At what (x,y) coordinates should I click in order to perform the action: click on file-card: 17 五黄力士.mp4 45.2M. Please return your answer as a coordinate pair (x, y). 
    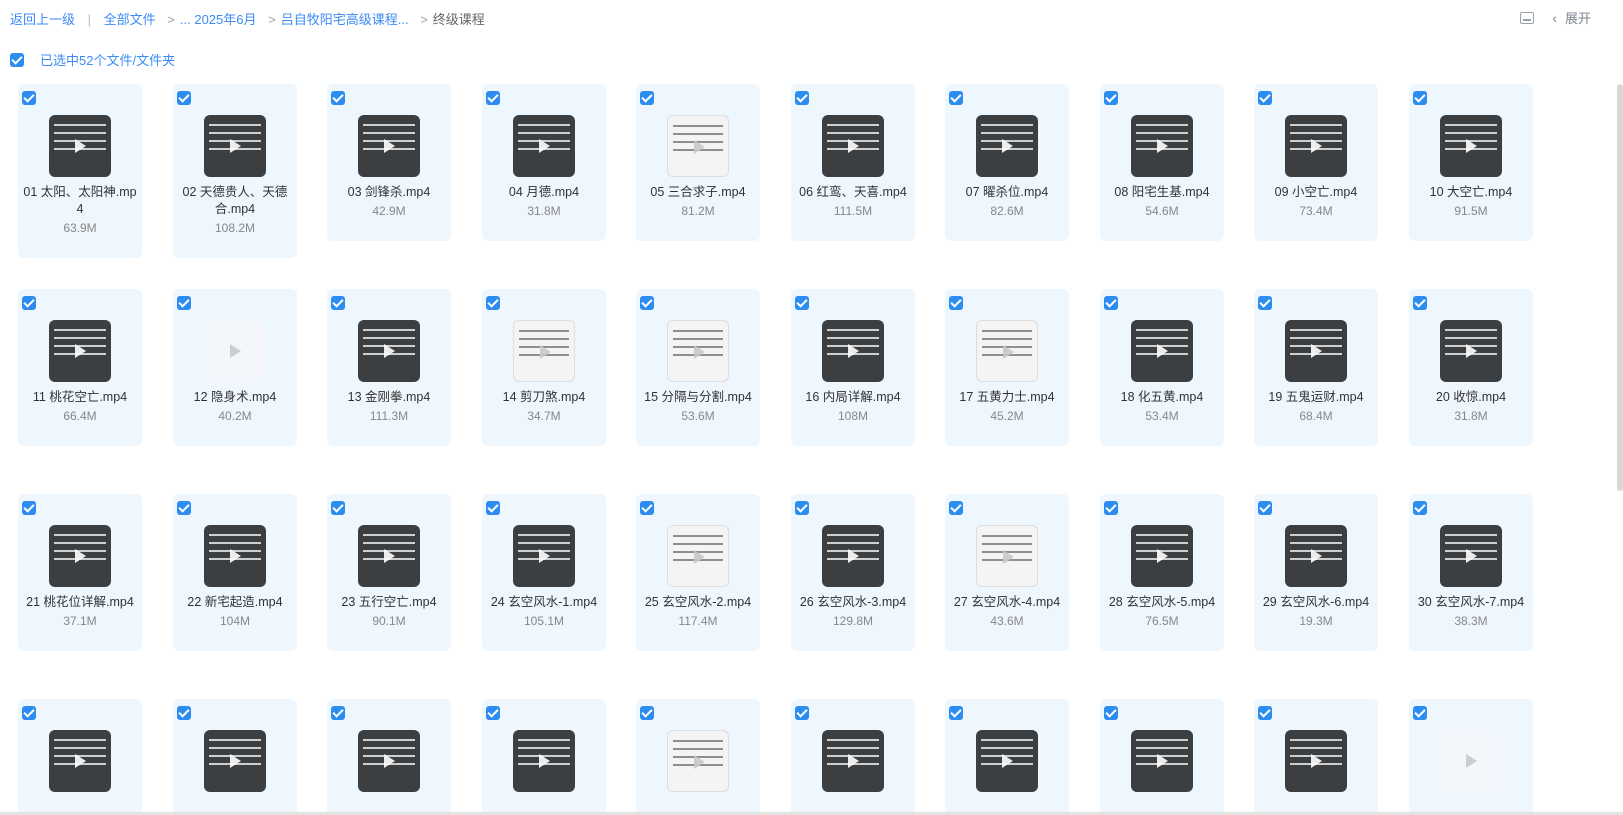
    Looking at the image, I should click on (1007, 367).